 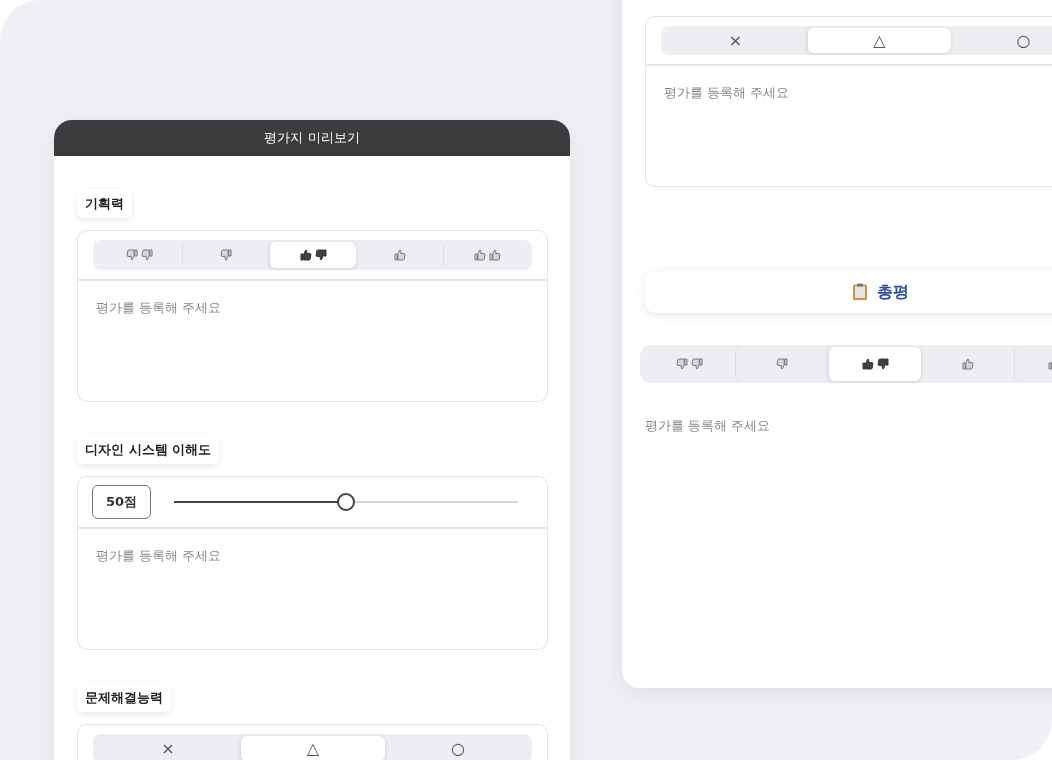 What do you see at coordinates (122, 502) in the screenshot?
I see `score-value: 50점` at bounding box center [122, 502].